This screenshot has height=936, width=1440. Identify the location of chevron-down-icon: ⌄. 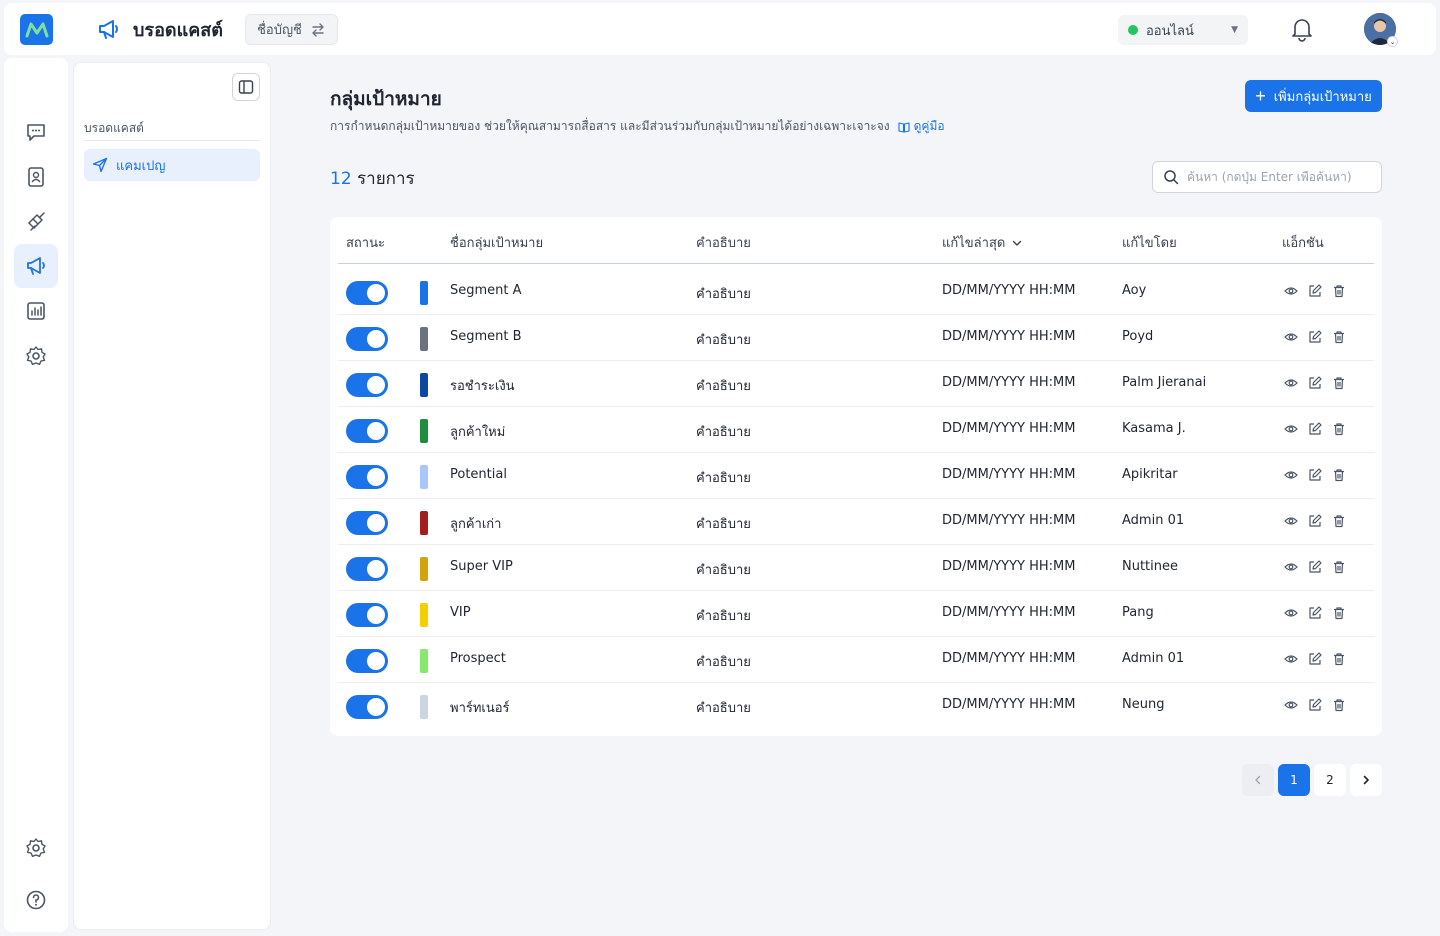
(1392, 41).